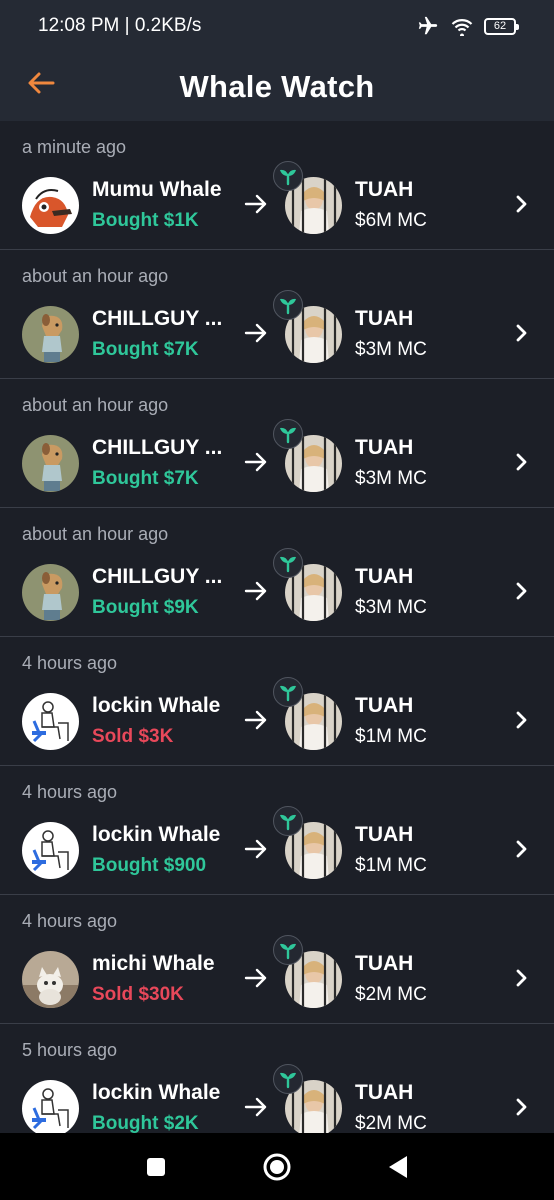 The height and width of the screenshot is (1200, 554). Describe the element at coordinates (120, 25) in the screenshot. I see `status-time-speed: 12:08 PM | 0.2KB/s` at that location.